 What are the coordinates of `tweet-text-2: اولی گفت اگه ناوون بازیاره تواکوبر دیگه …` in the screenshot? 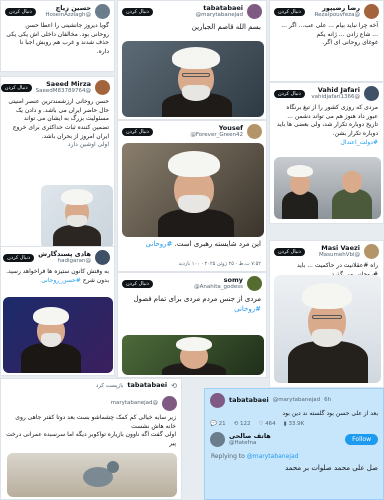 It's located at (91, 439).